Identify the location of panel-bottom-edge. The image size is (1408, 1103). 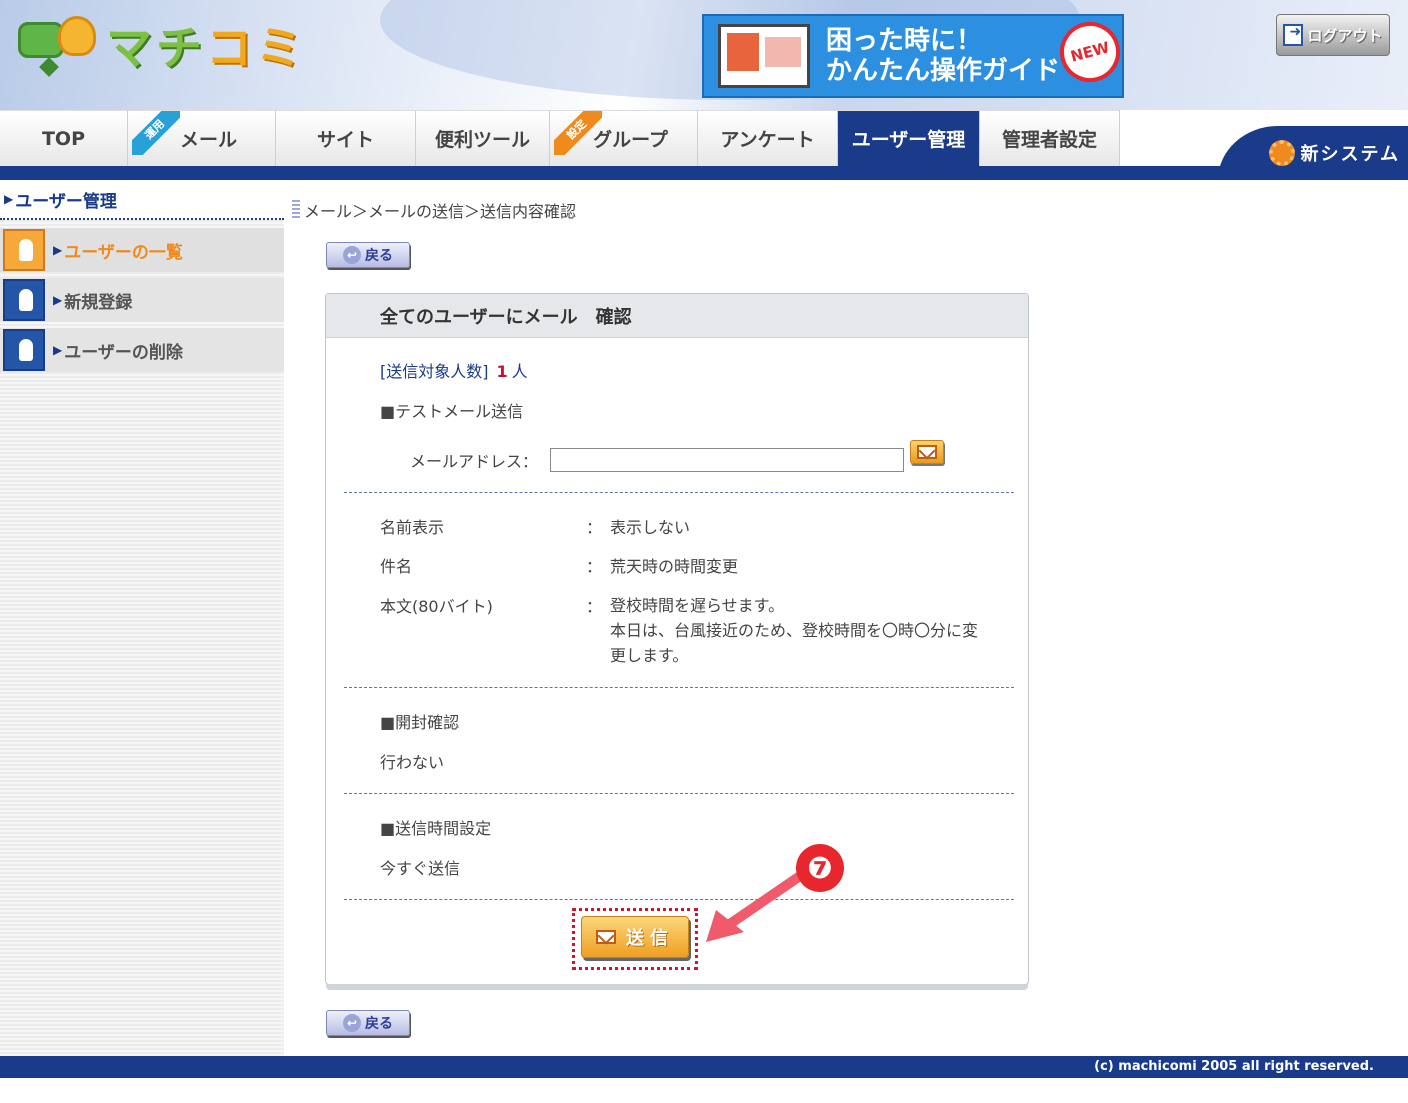
(677, 987).